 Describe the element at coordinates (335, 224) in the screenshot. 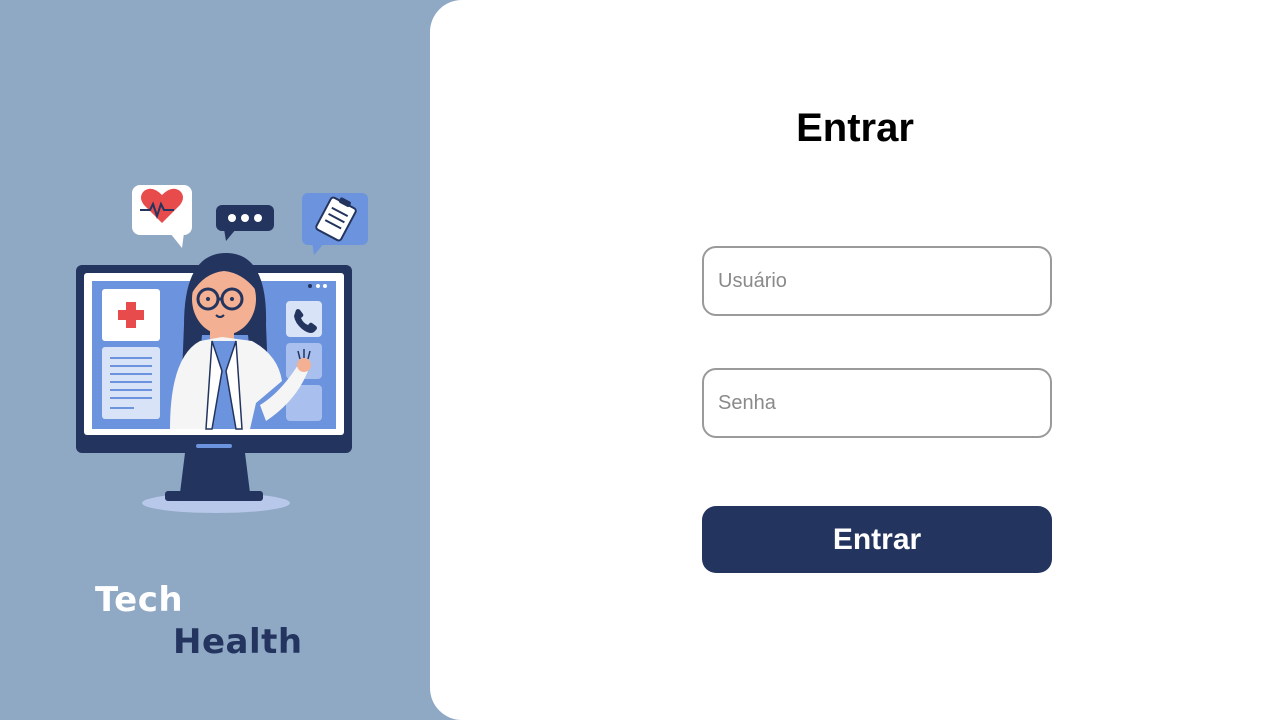

I see `clipboard-icon` at that location.